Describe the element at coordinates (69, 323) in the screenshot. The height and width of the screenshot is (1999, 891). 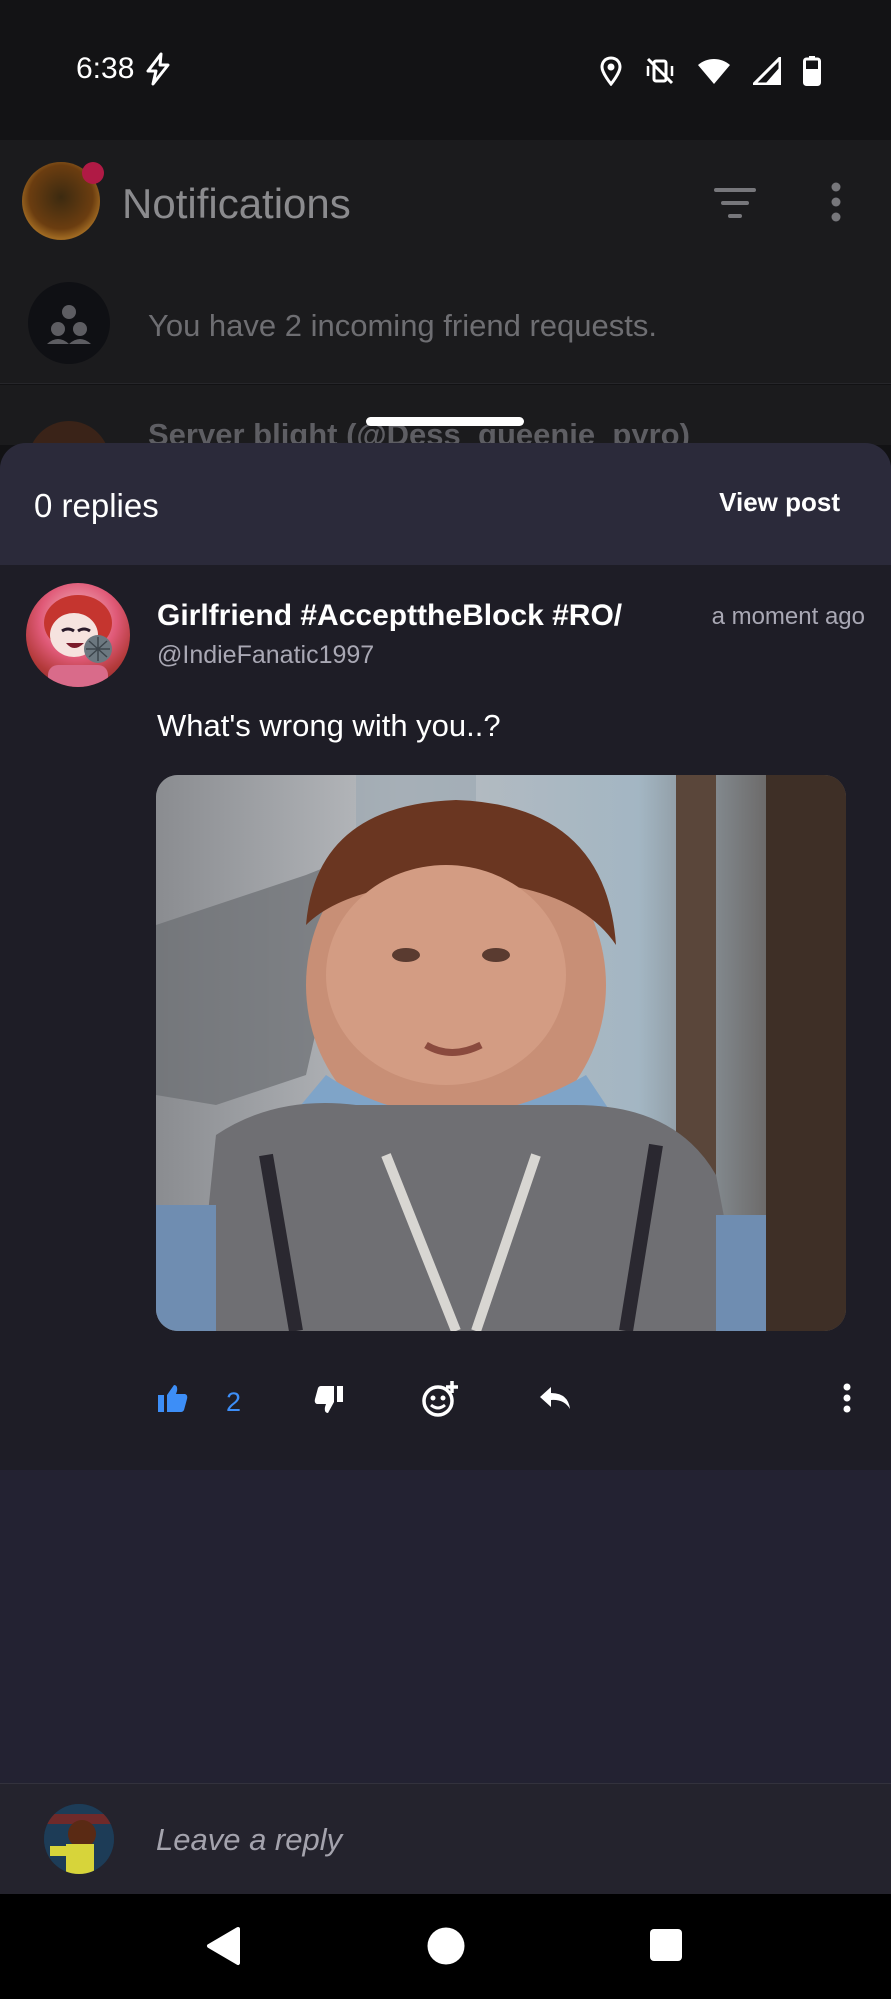
I see `friends-icon` at that location.